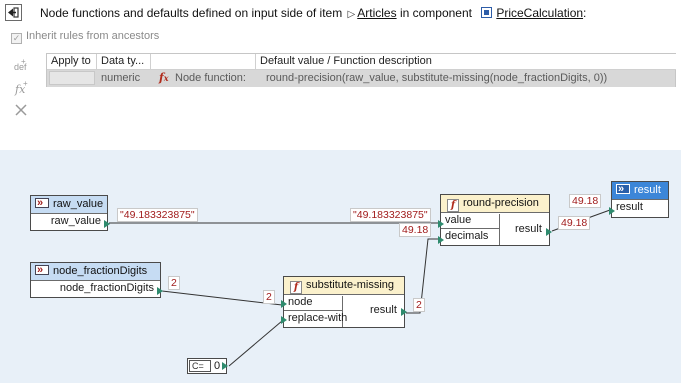 Image resolution: width=681 pixels, height=383 pixels. I want to click on back-arrow-icon, so click(13, 12).